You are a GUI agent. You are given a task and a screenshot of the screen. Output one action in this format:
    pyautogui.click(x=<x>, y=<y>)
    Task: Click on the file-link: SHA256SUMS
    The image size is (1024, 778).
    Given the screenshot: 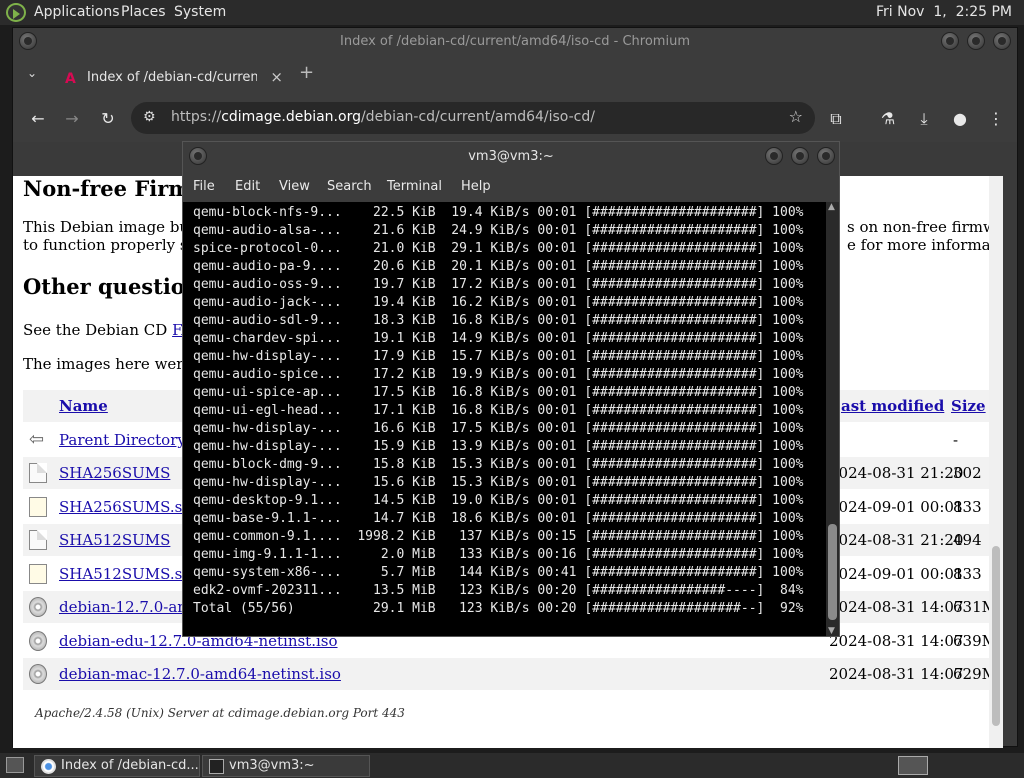 What is the action you would take?
    pyautogui.click(x=114, y=473)
    